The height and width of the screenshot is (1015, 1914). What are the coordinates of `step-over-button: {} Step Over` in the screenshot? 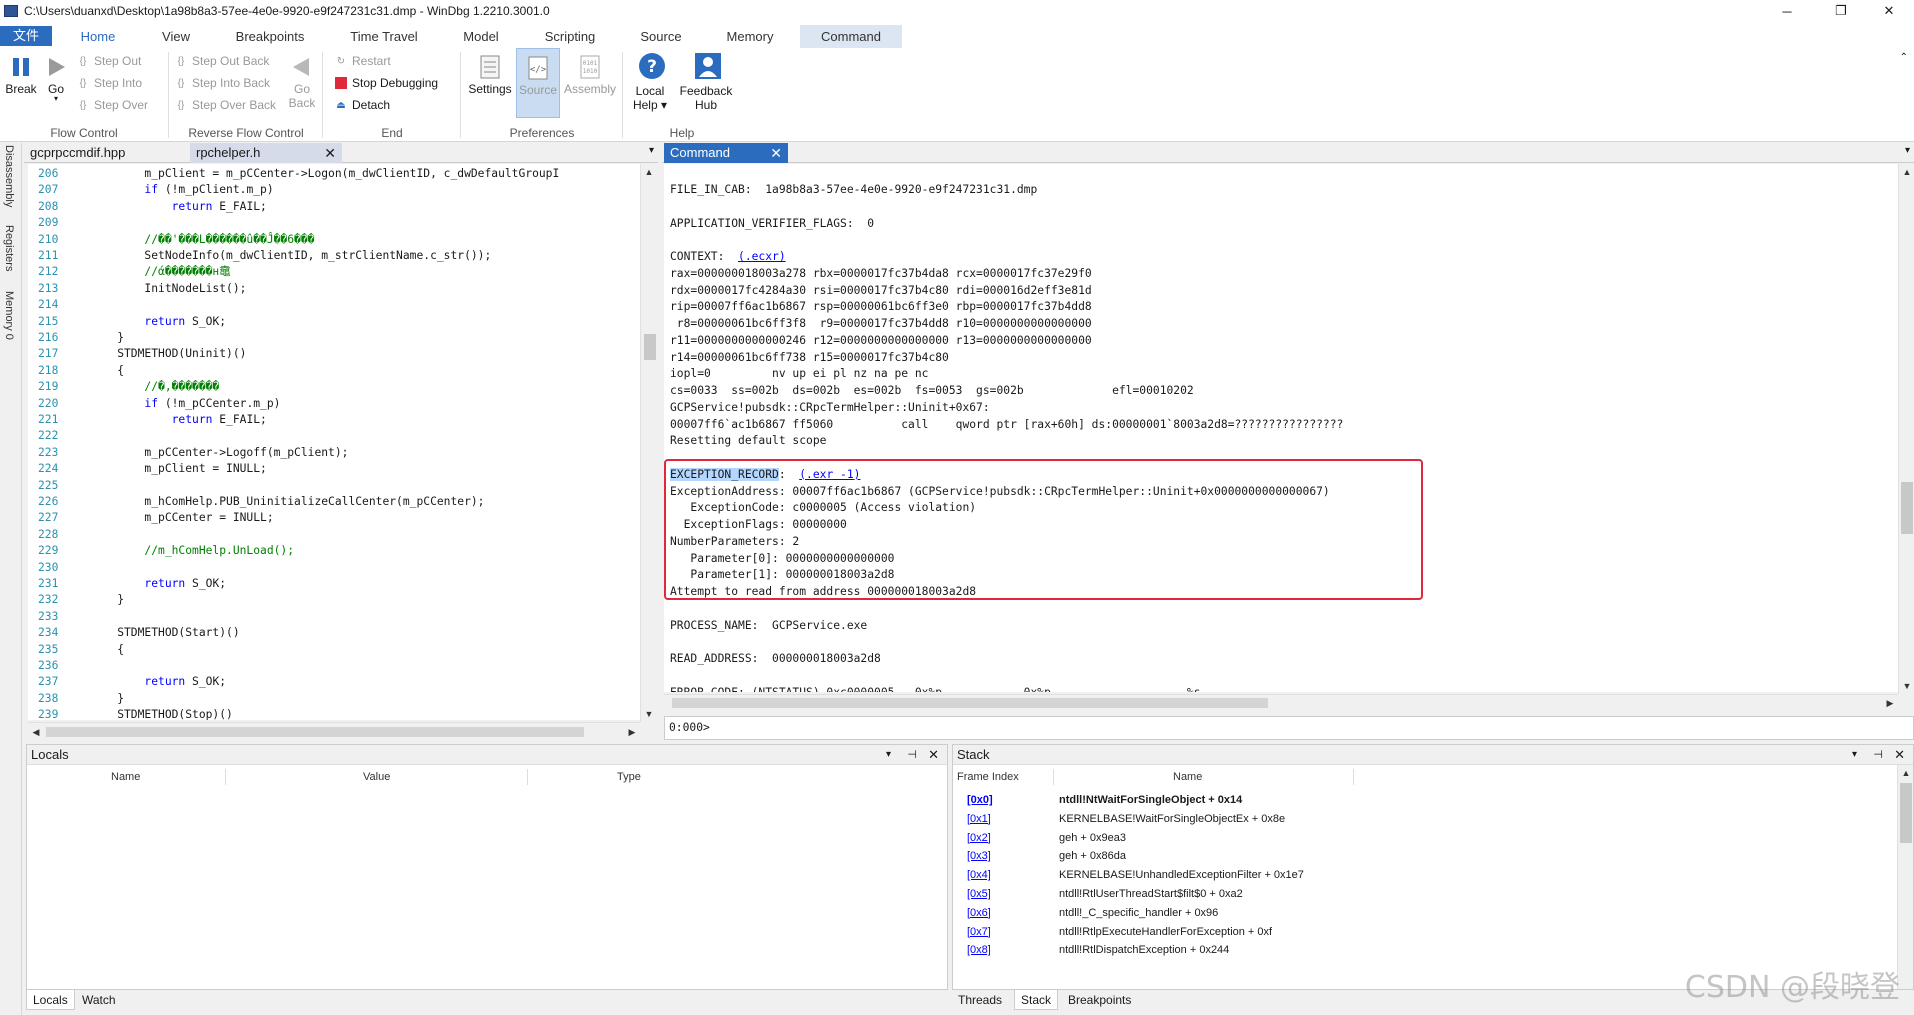 It's located at (112, 105).